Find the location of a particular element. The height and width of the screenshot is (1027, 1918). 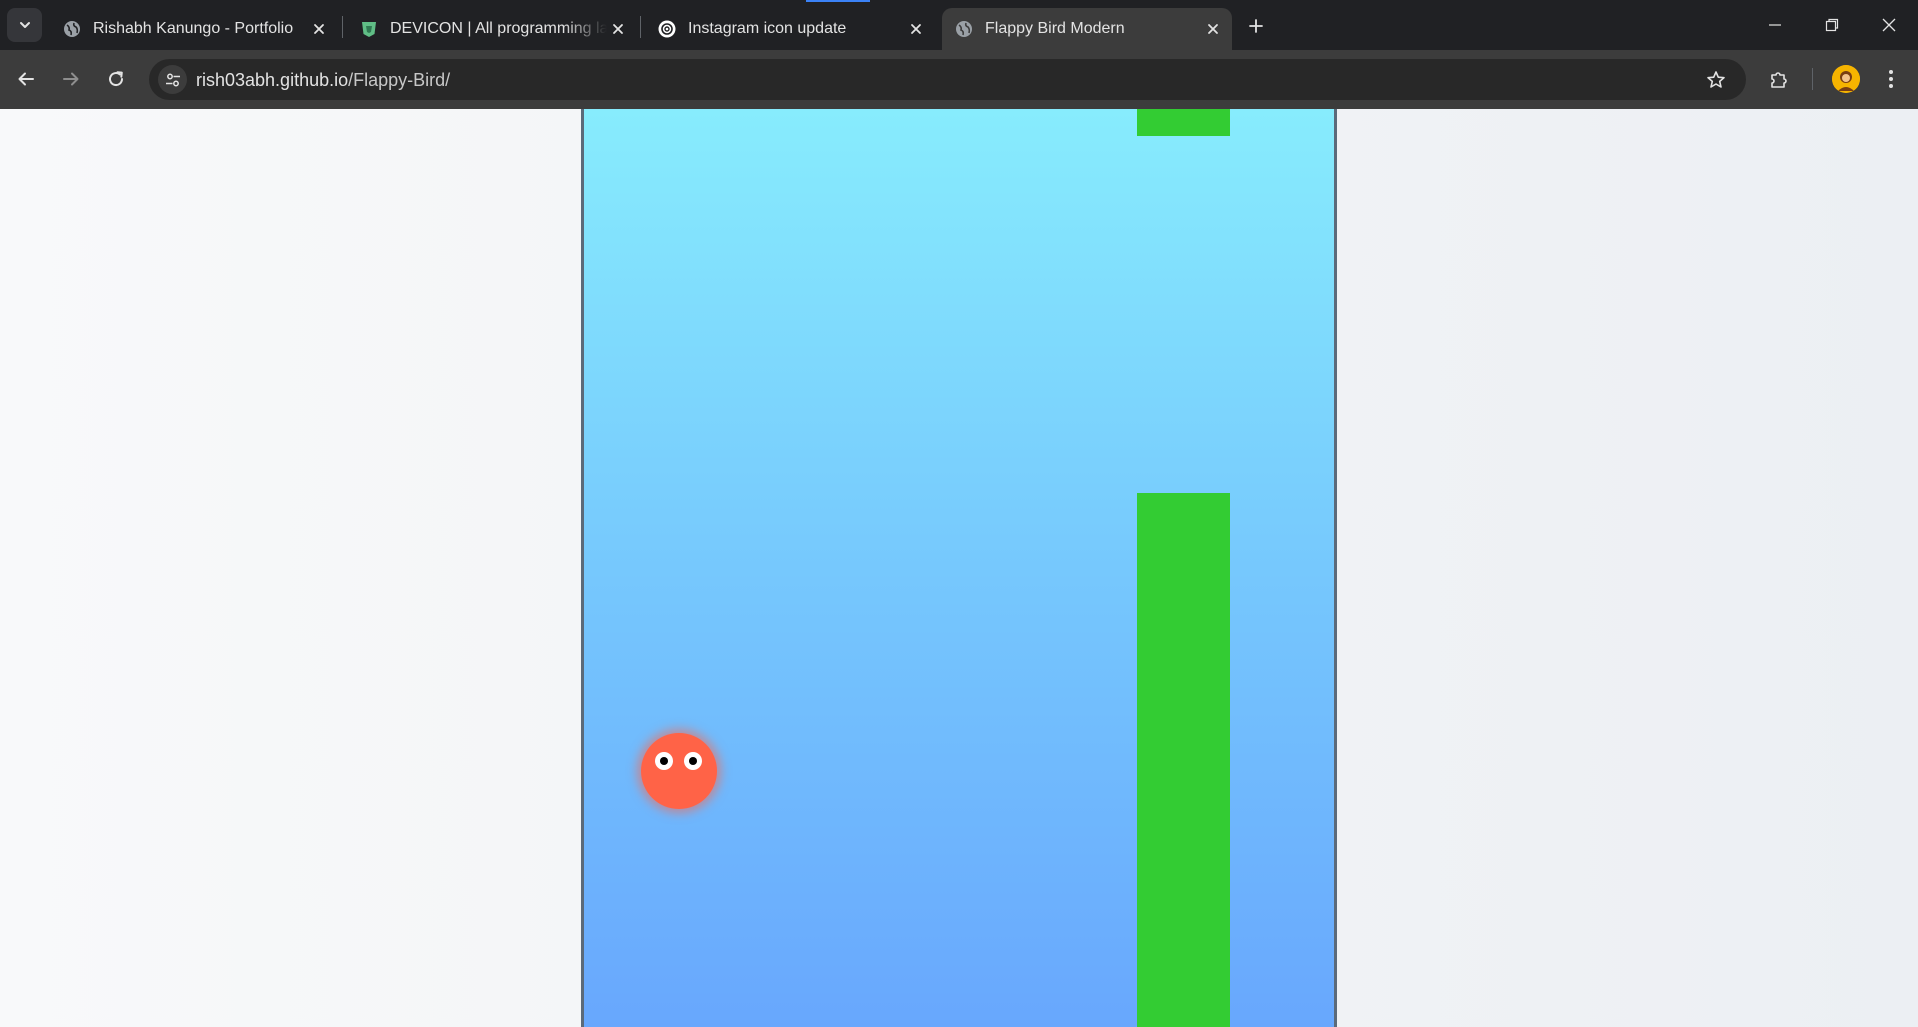

devicon-shield-icon is located at coordinates (368, 29).